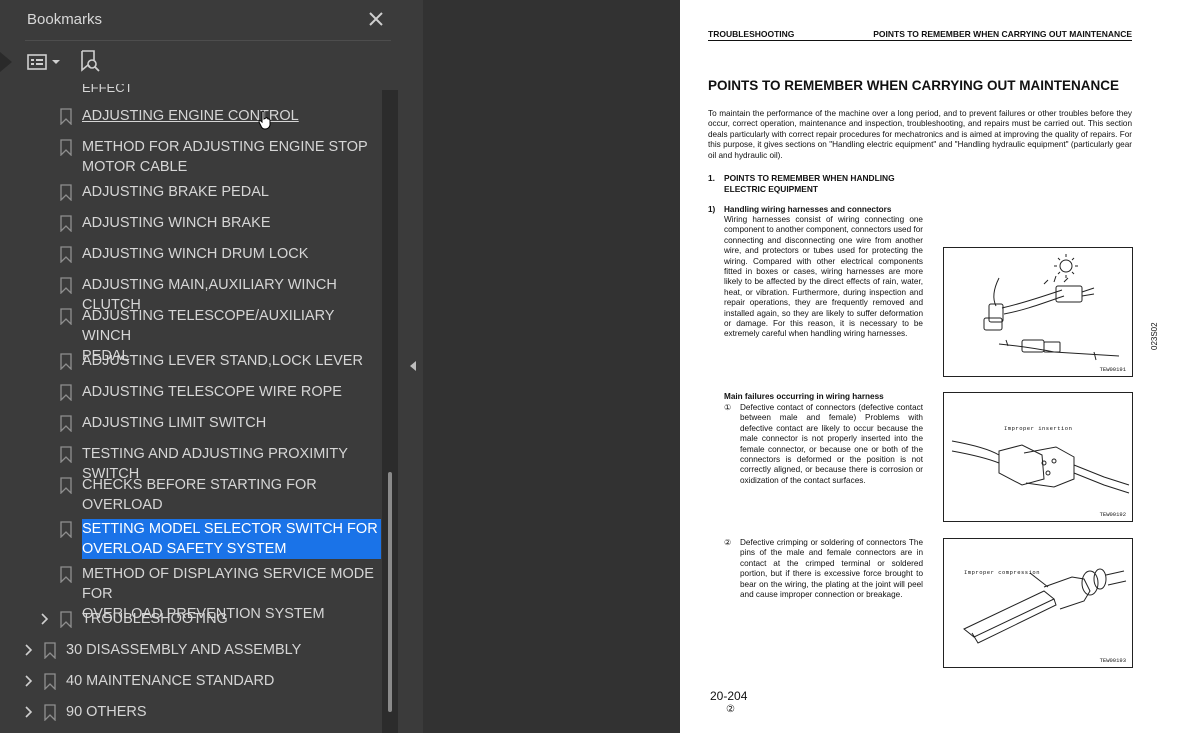  I want to click on bookmark-item: TROUBLESHOOTING, so click(191, 619).